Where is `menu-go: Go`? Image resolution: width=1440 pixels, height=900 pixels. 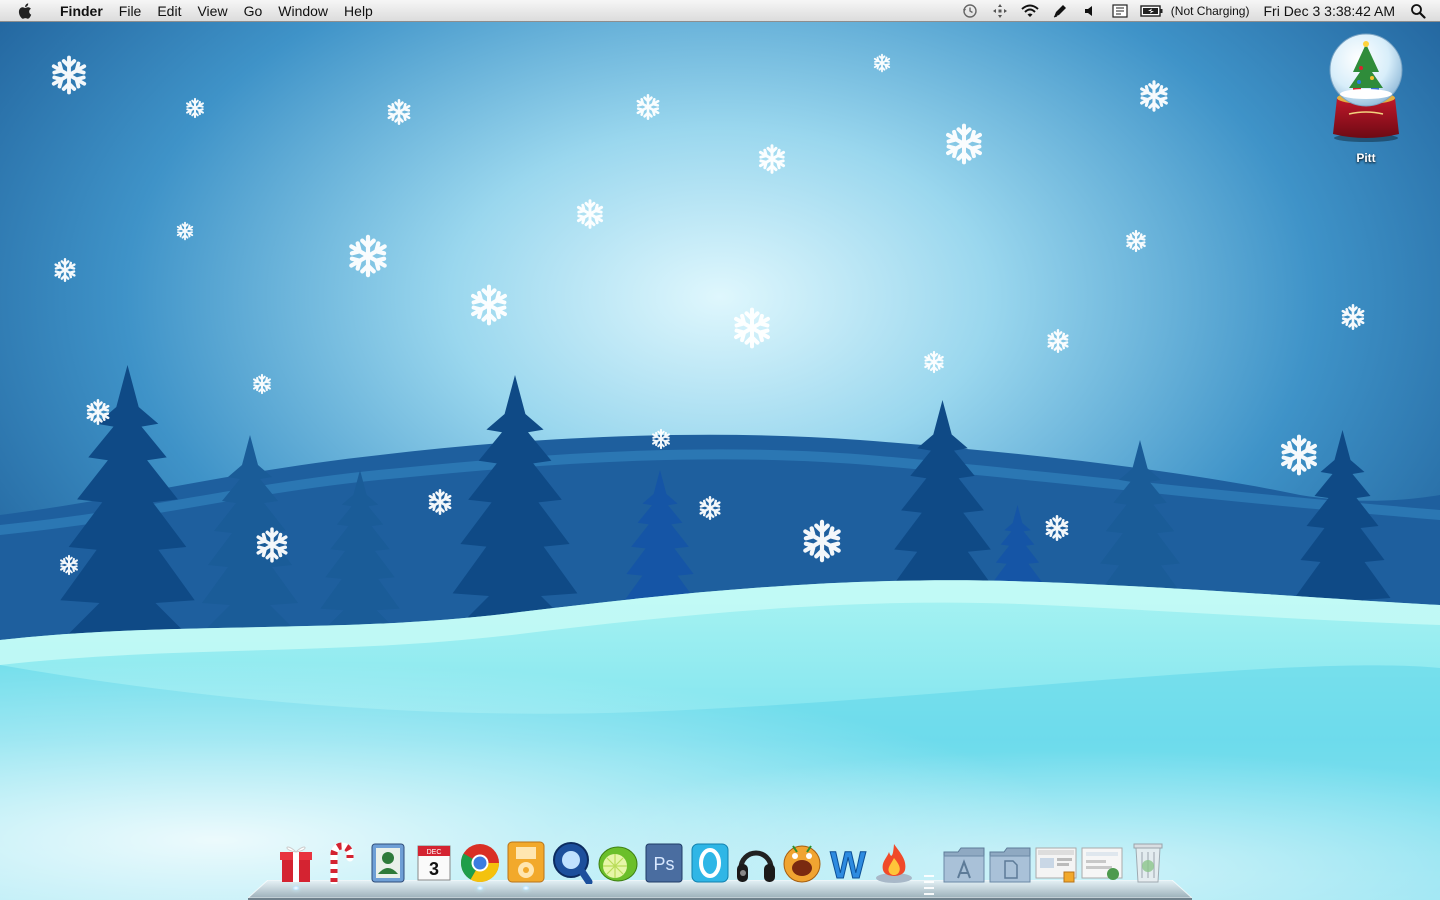
menu-go: Go is located at coordinates (253, 11).